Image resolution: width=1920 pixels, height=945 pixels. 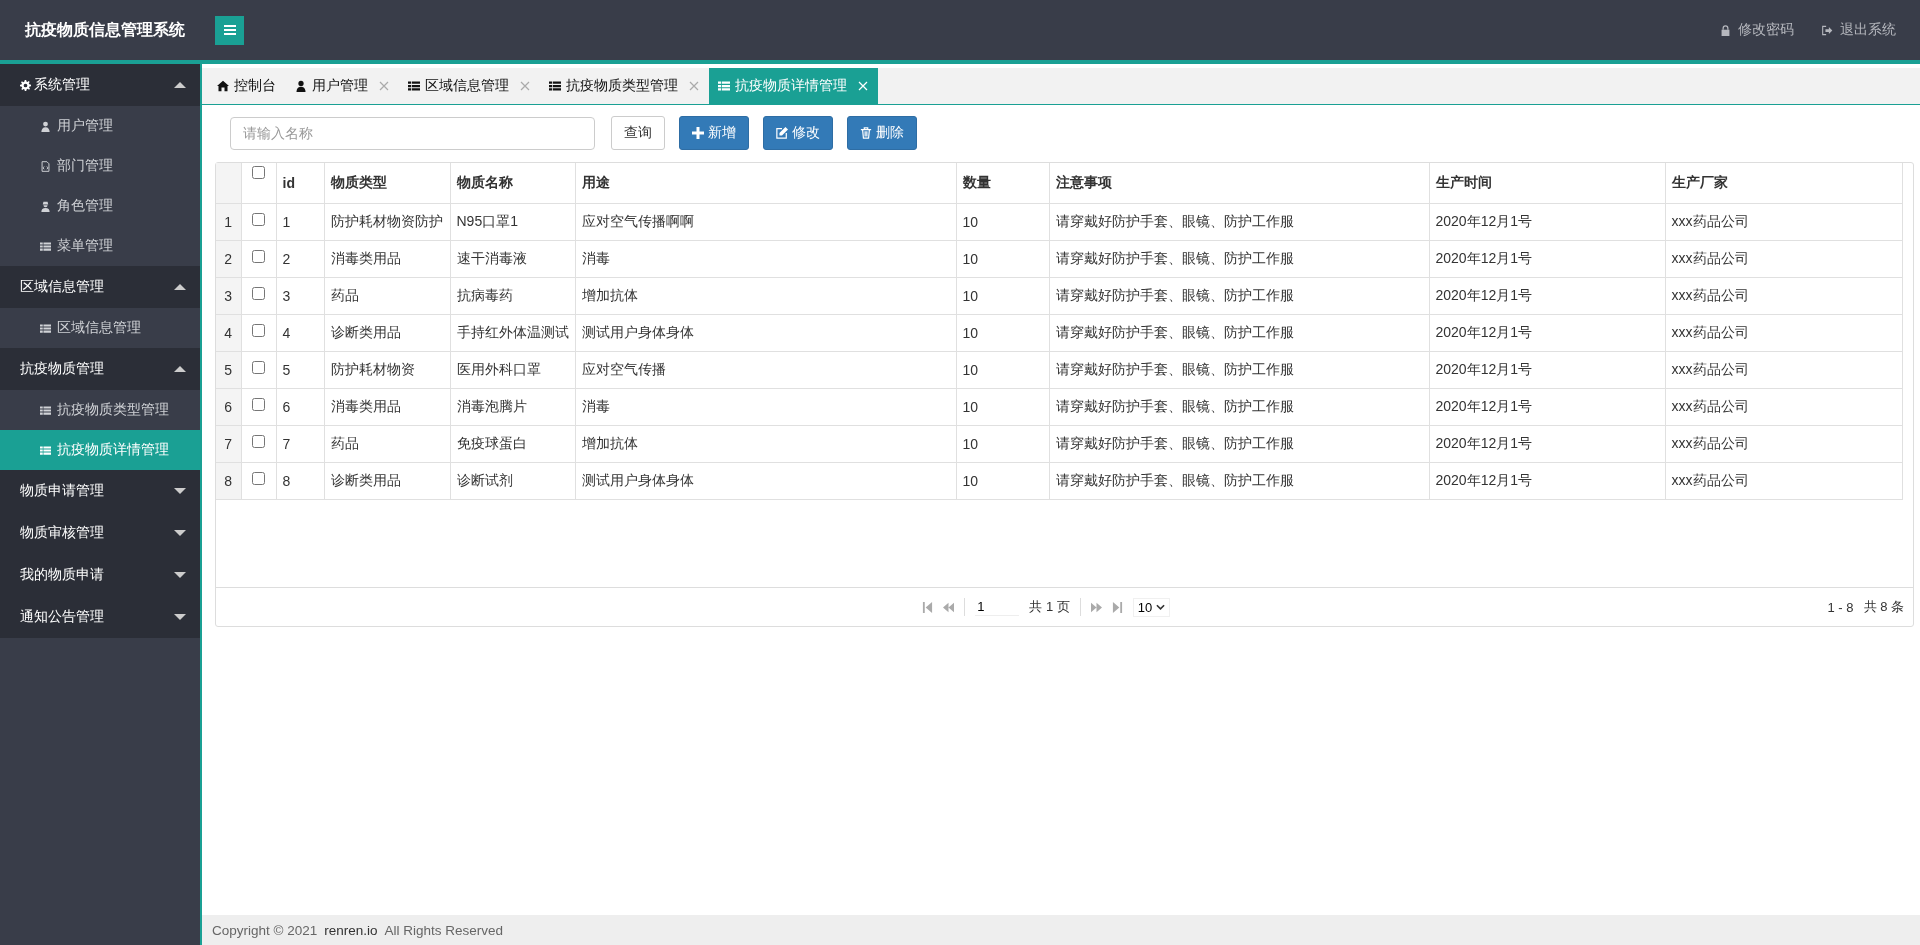 I want to click on footer-link: renren.io, so click(x=351, y=930).